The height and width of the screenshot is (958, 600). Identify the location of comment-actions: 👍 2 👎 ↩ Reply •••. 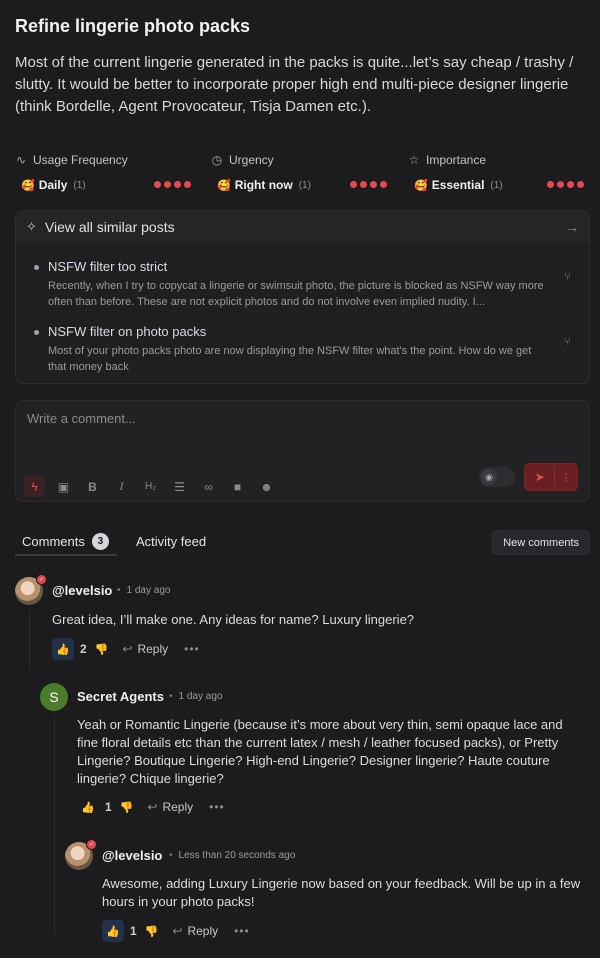
(126, 649).